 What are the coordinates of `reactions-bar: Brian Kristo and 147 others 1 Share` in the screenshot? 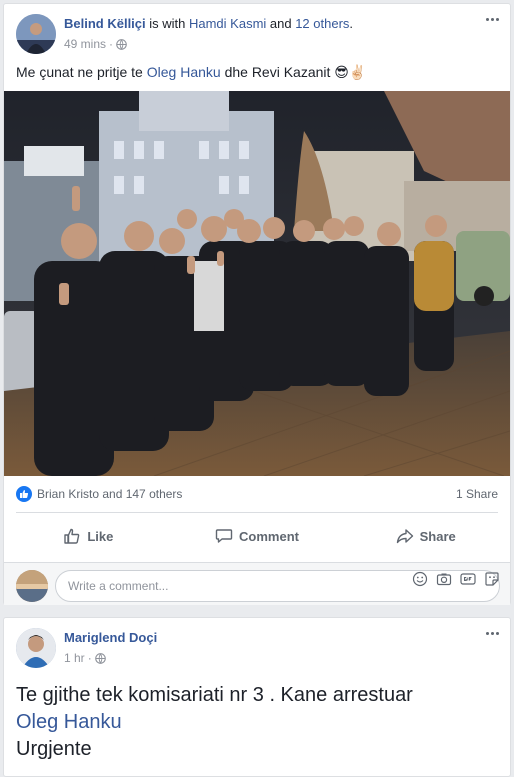 It's located at (257, 494).